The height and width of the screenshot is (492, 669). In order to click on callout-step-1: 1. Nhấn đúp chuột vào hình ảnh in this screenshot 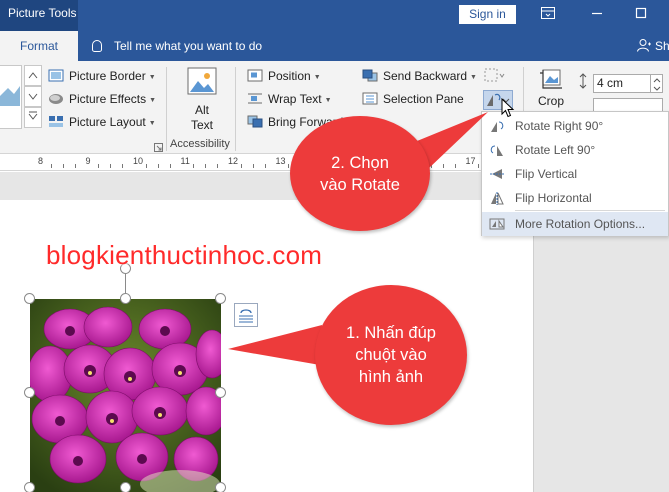, I will do `click(391, 355)`.